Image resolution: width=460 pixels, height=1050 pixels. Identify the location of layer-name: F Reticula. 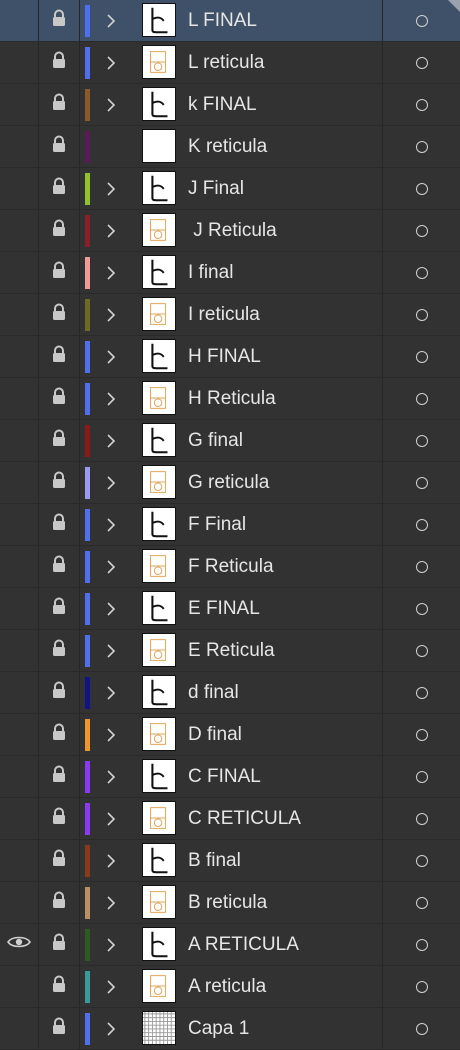
(231, 566).